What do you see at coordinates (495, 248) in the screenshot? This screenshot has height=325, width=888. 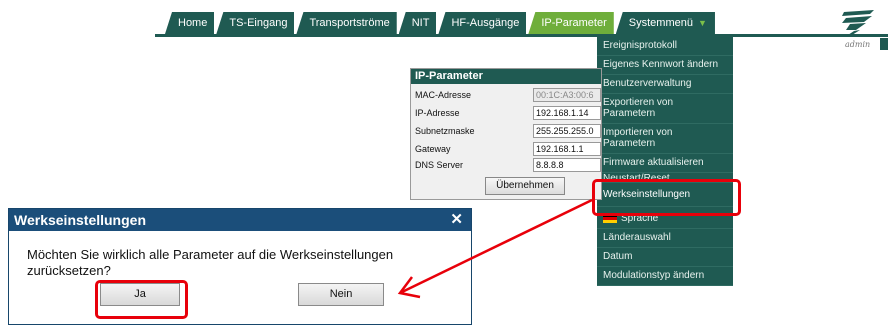 I see `annotation-arrow` at bounding box center [495, 248].